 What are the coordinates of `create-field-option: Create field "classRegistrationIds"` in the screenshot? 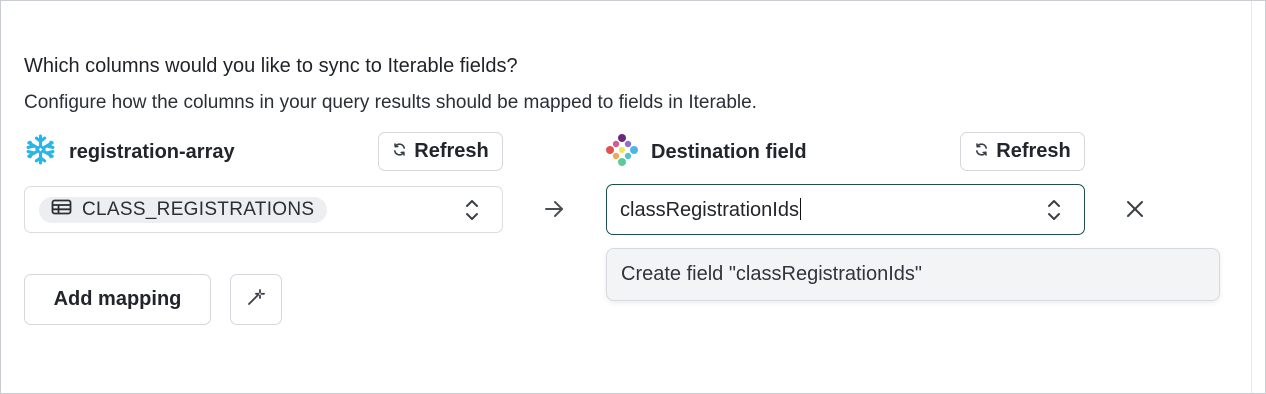 It's located at (771, 274).